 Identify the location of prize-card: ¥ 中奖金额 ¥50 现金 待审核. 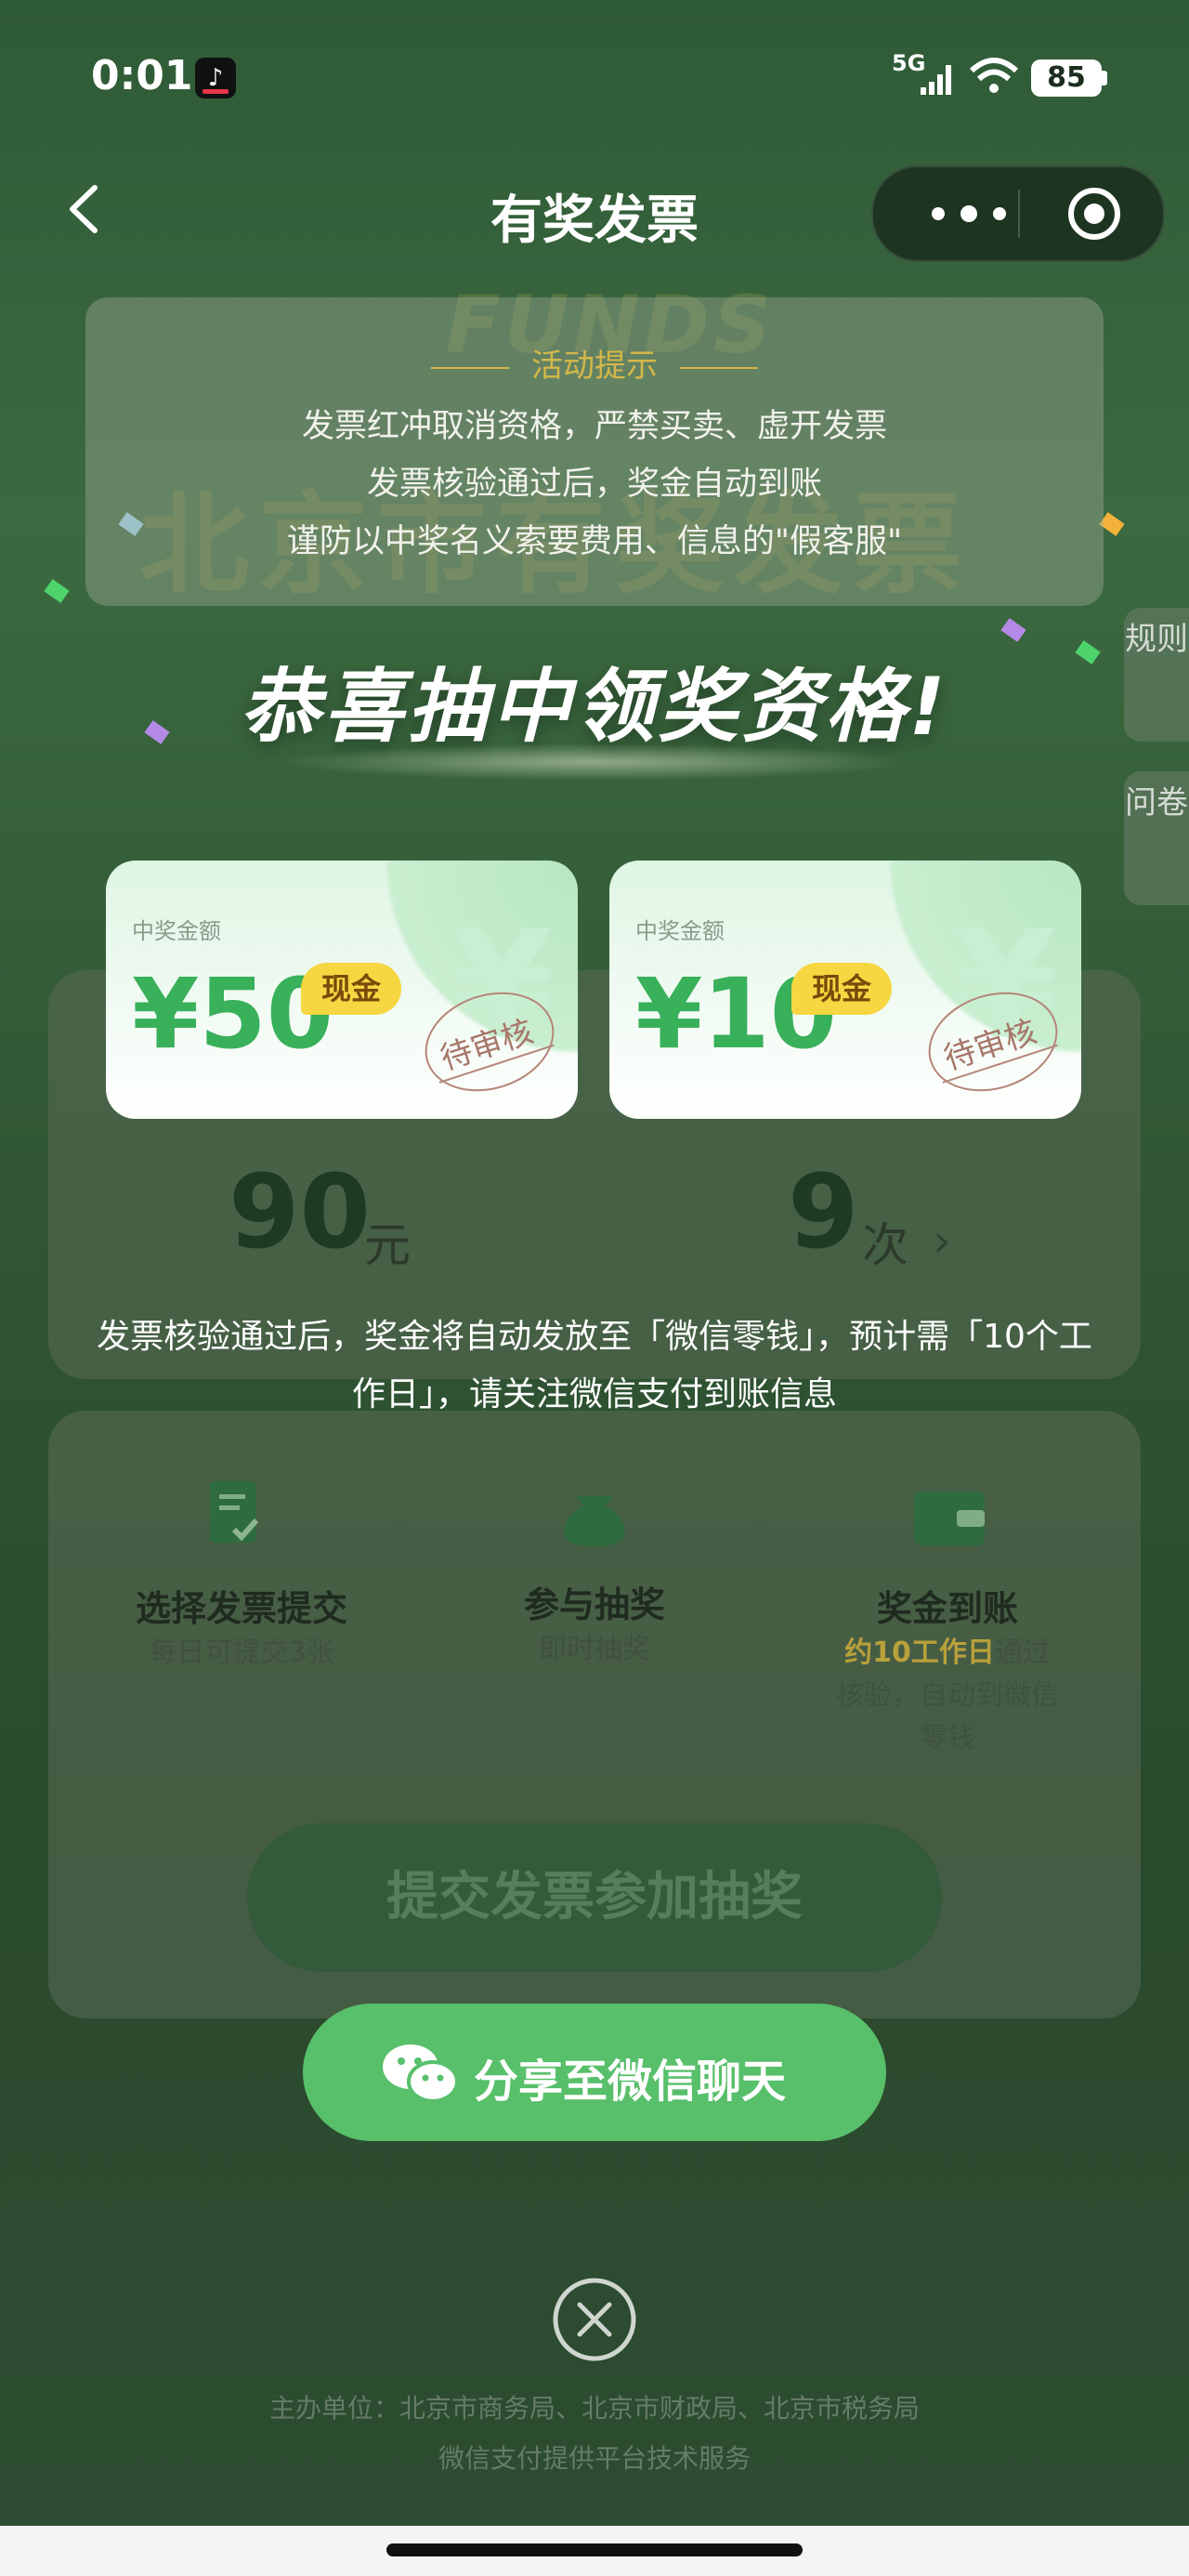
(342, 990).